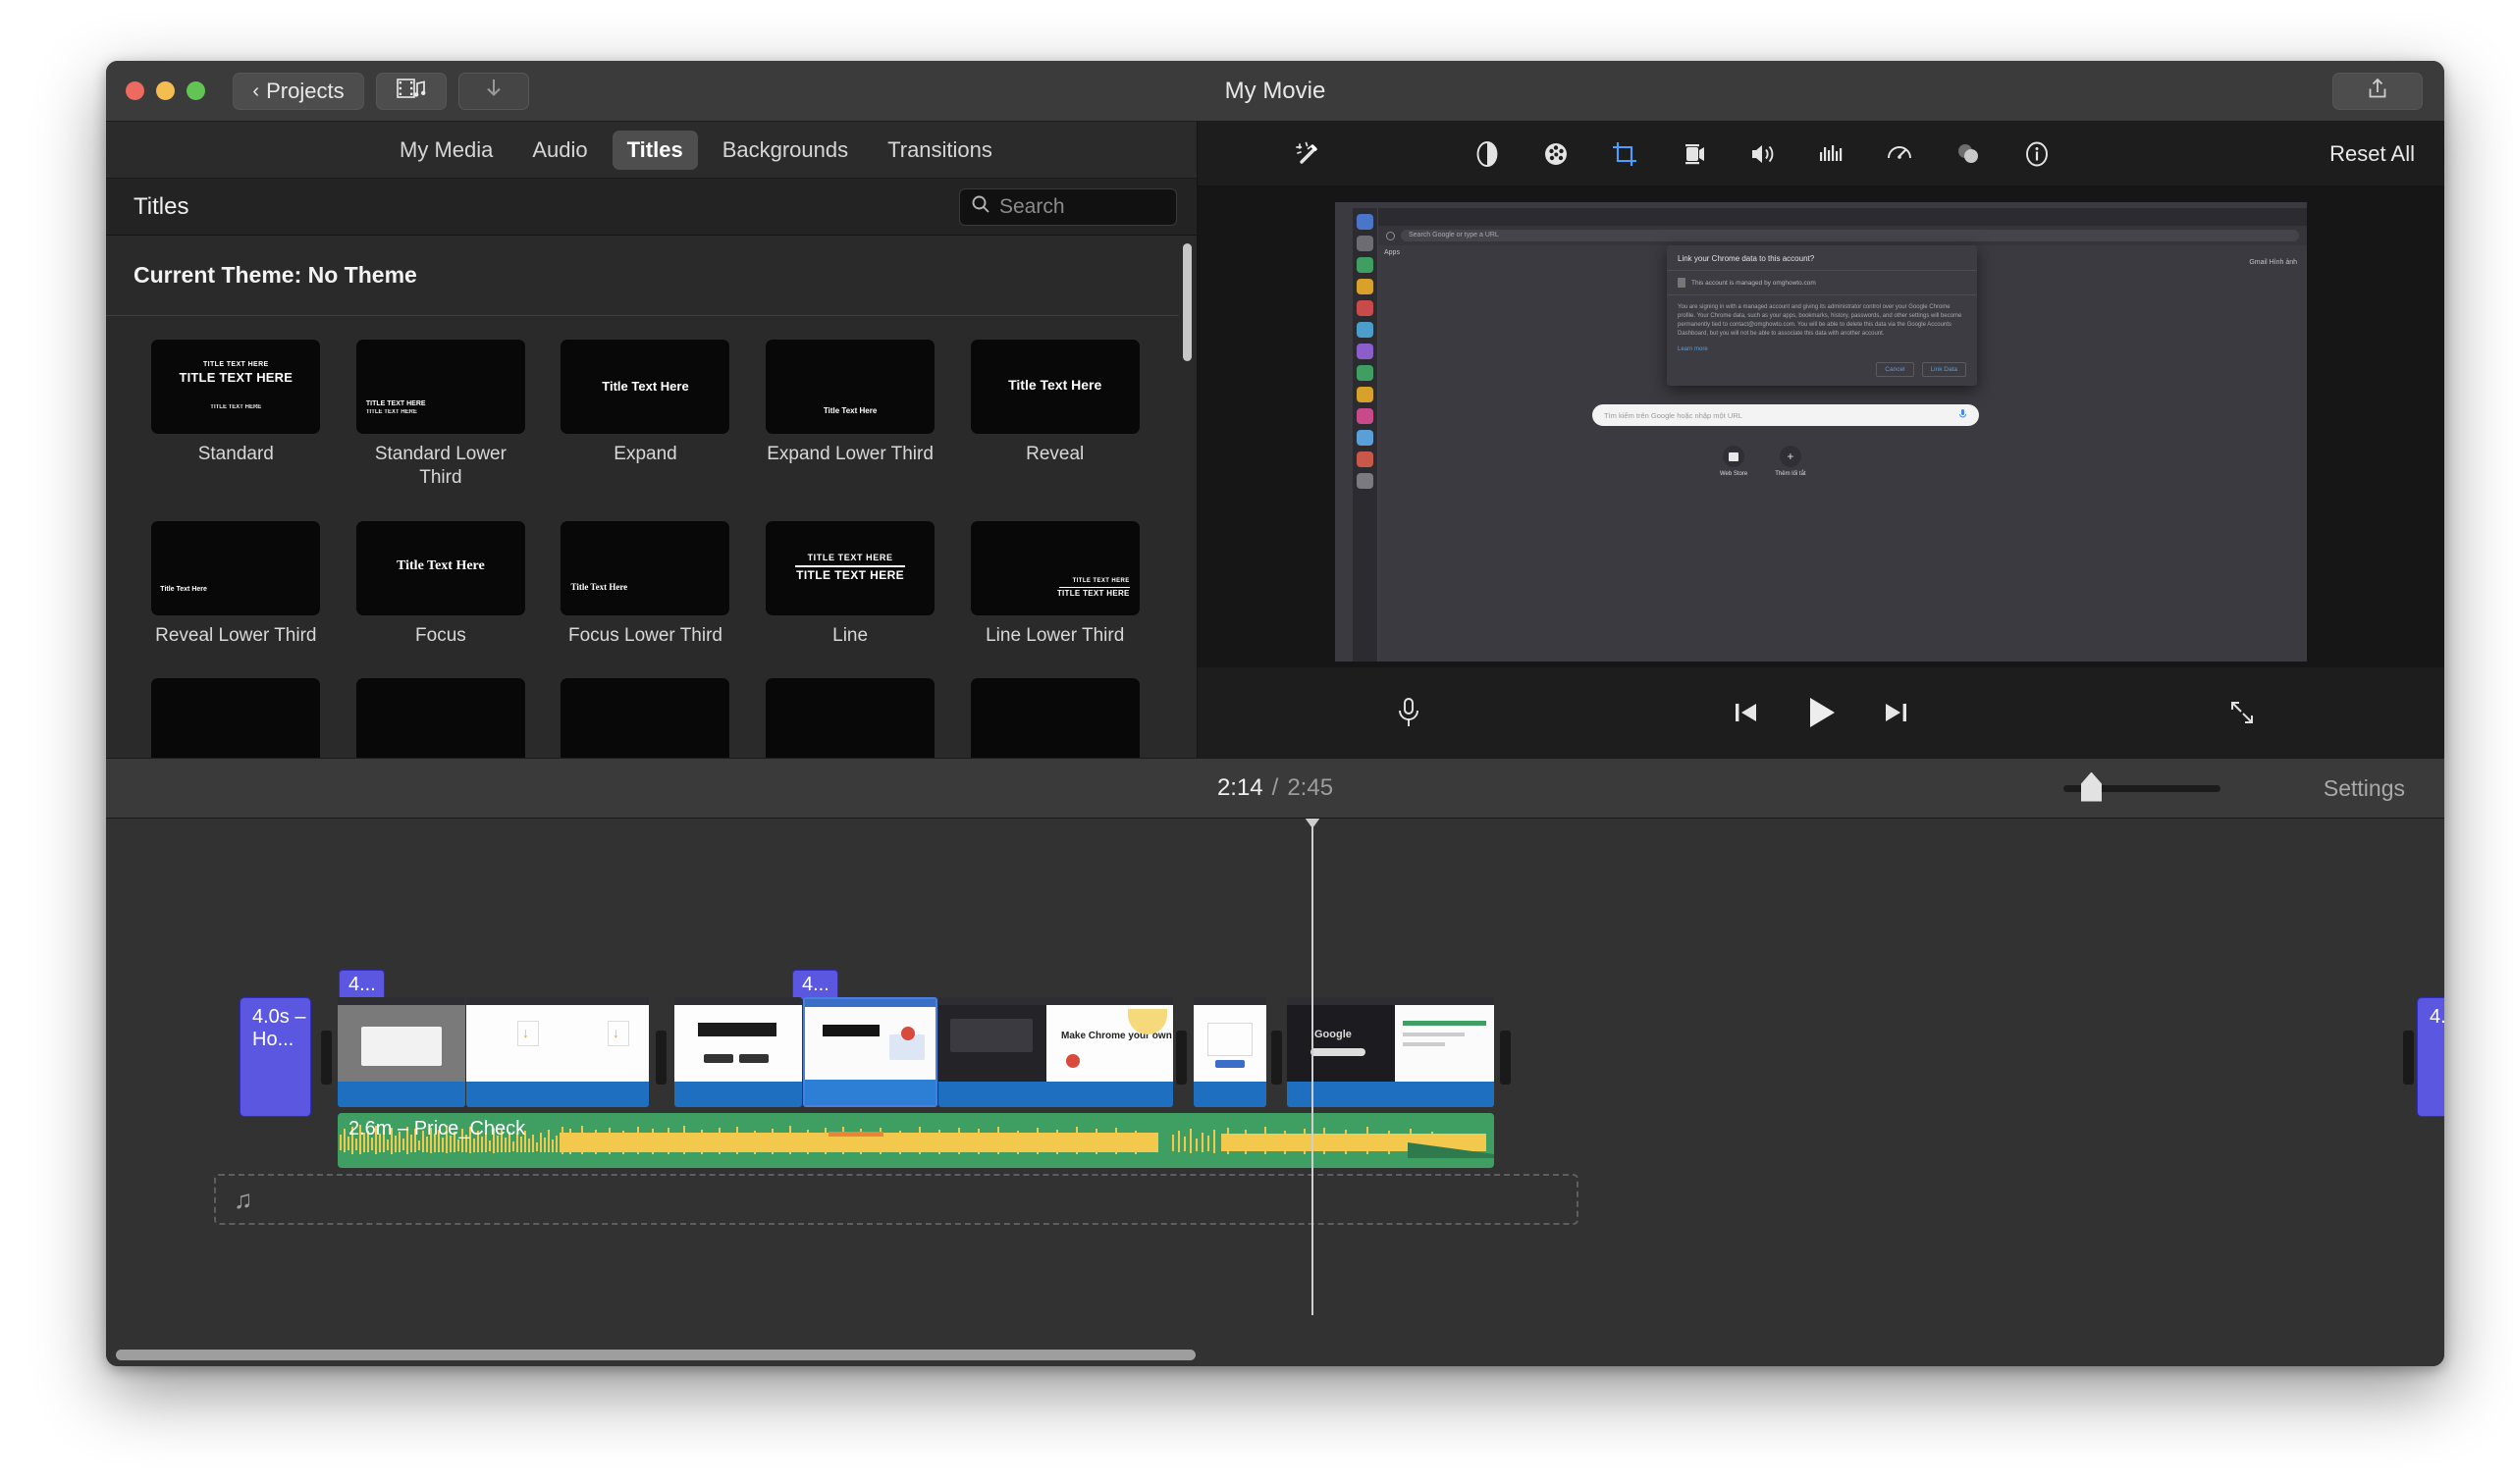  I want to click on browser-scrollbar, so click(1187, 302).